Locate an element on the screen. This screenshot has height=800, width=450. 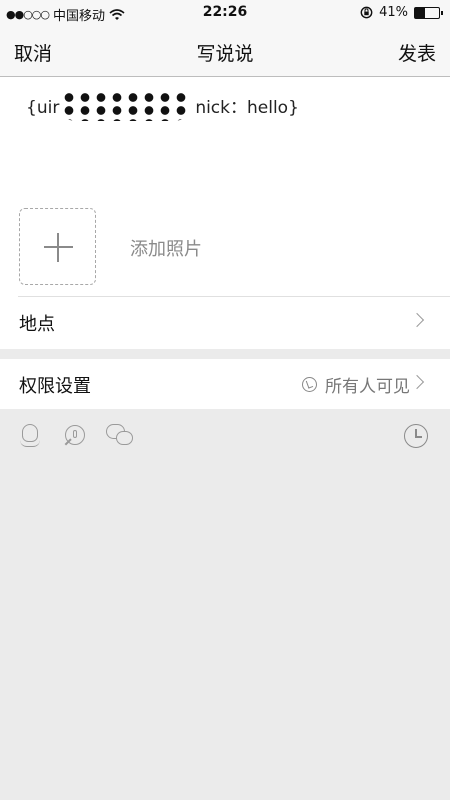
rotation-lock-icon is located at coordinates (366, 12).